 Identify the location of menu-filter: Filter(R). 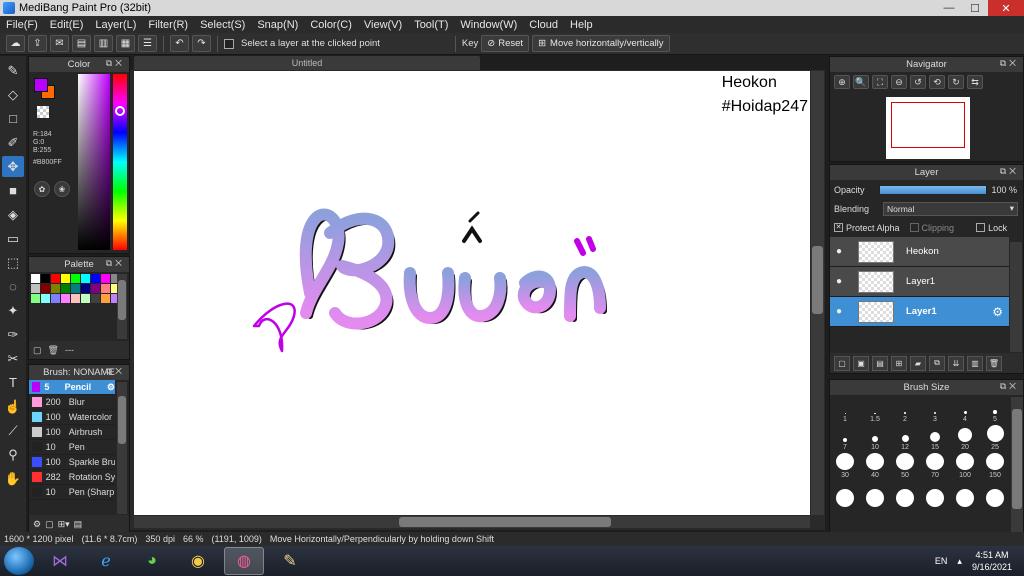
(168, 25).